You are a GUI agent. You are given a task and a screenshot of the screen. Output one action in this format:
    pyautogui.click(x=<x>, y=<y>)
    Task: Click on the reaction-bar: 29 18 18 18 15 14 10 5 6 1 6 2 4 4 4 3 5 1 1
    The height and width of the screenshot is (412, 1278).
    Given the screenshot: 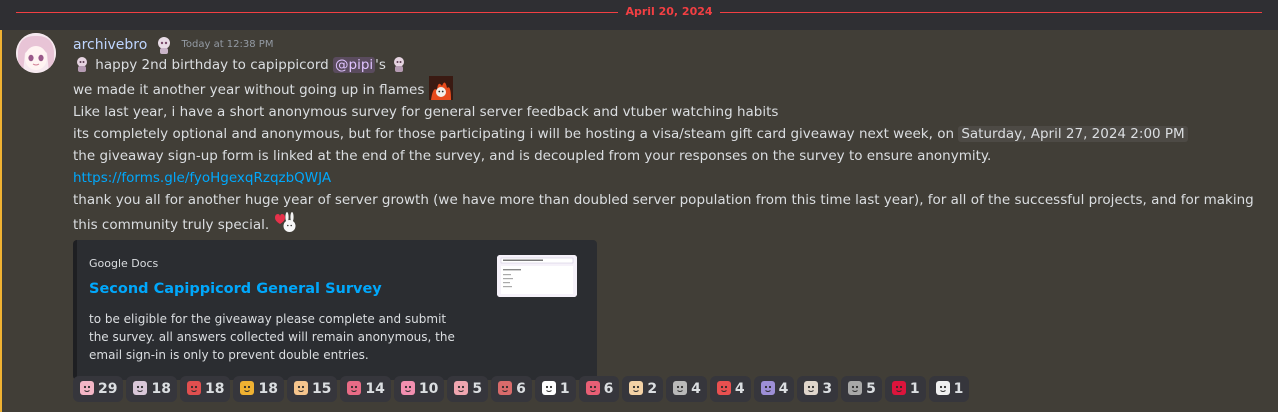 What is the action you would take?
    pyautogui.click(x=522, y=389)
    